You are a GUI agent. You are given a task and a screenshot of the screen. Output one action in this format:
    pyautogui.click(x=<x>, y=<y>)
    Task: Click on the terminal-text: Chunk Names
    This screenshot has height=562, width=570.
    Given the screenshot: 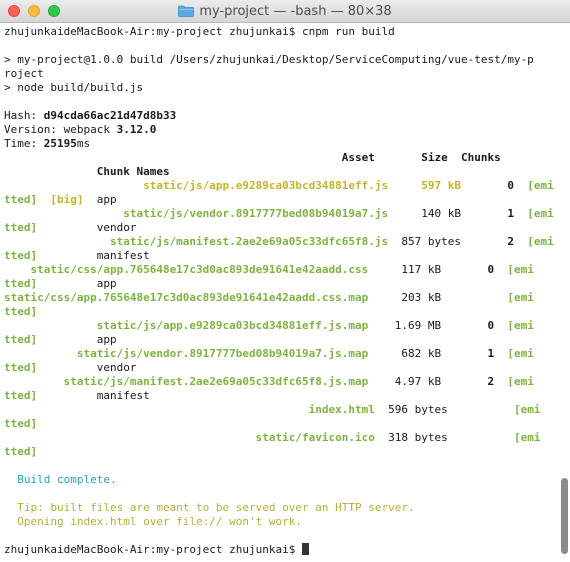 What is the action you would take?
    pyautogui.click(x=87, y=171)
    